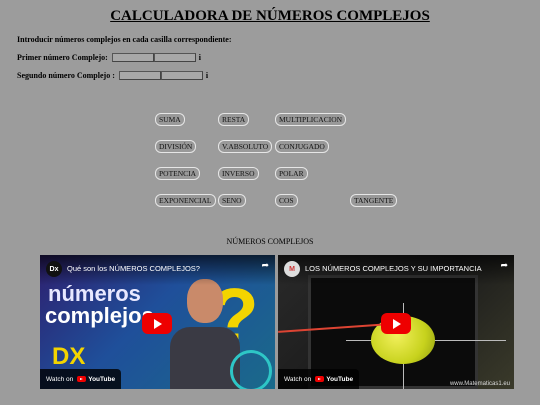  I want to click on video-header: Dx Qué son los NÚMEROS COMPLEJOS? ➦, so click(157, 270).